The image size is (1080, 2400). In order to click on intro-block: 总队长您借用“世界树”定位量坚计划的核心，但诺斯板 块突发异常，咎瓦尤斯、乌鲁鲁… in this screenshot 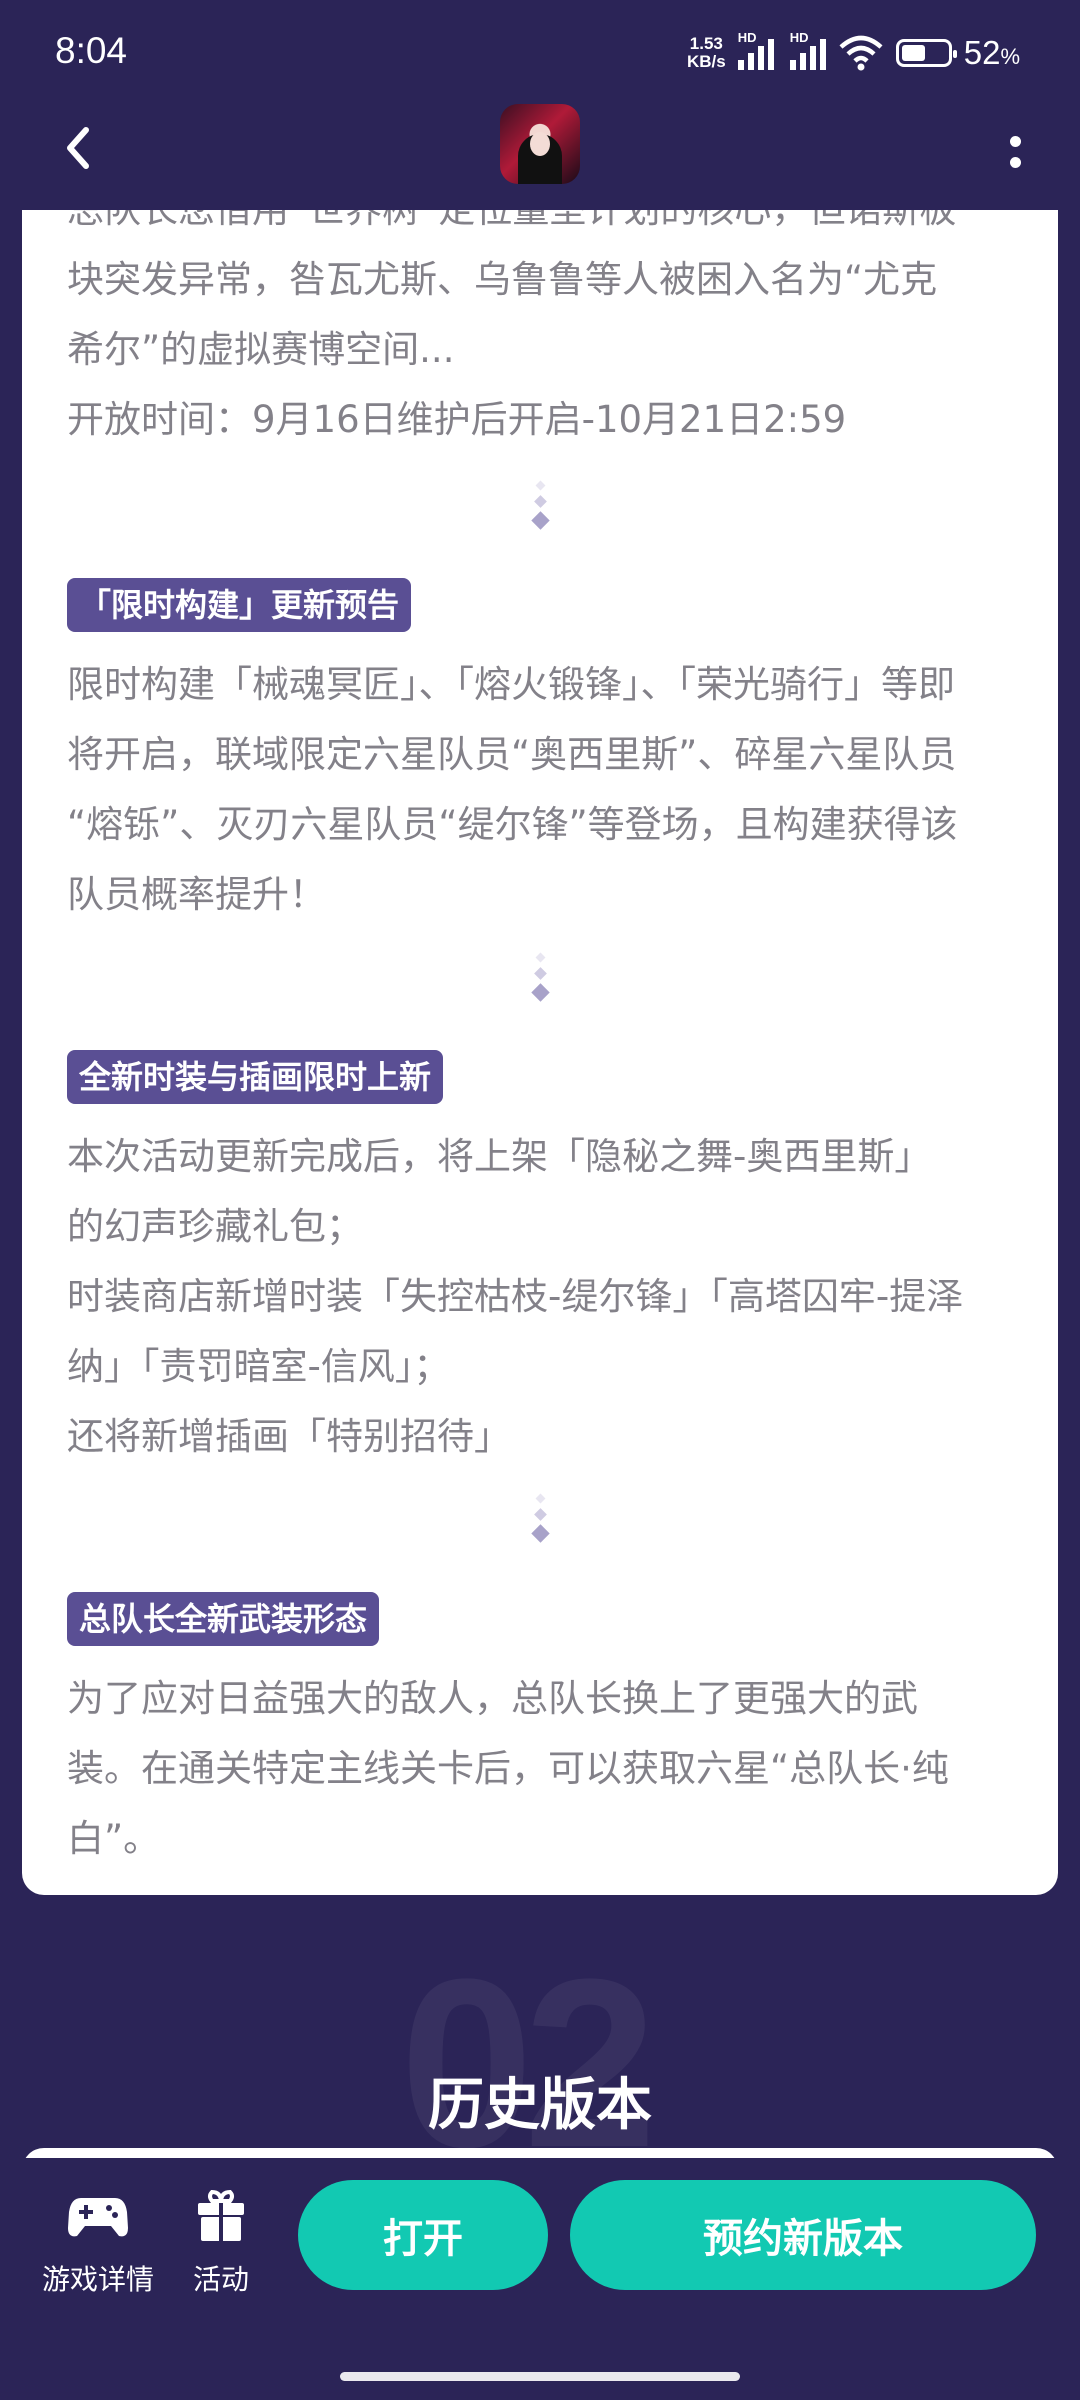, I will do `click(543, 332)`.